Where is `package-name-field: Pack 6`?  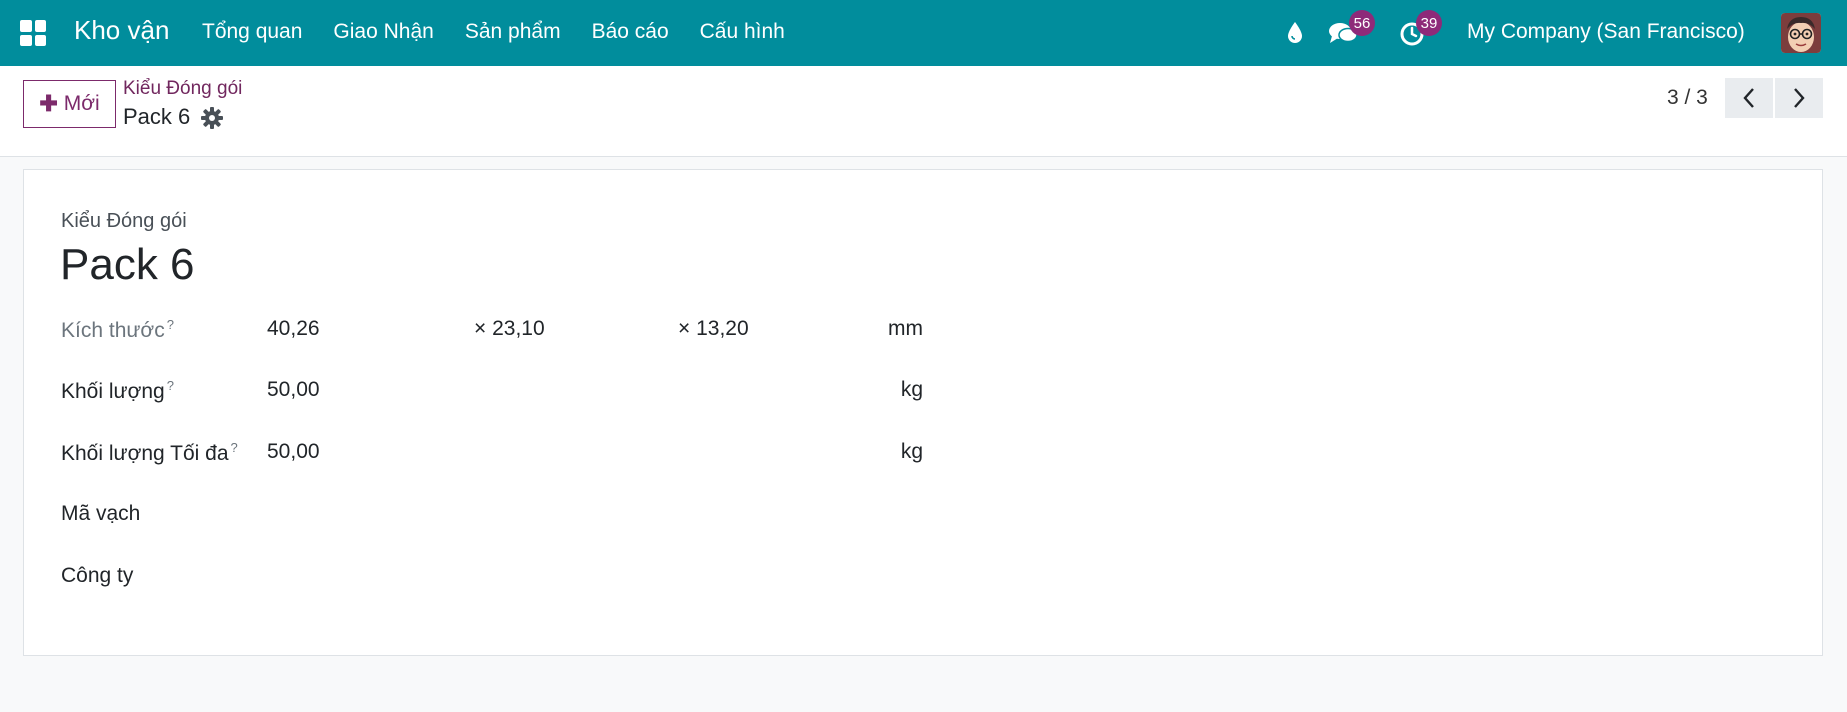 package-name-field: Pack 6 is located at coordinates (127, 265).